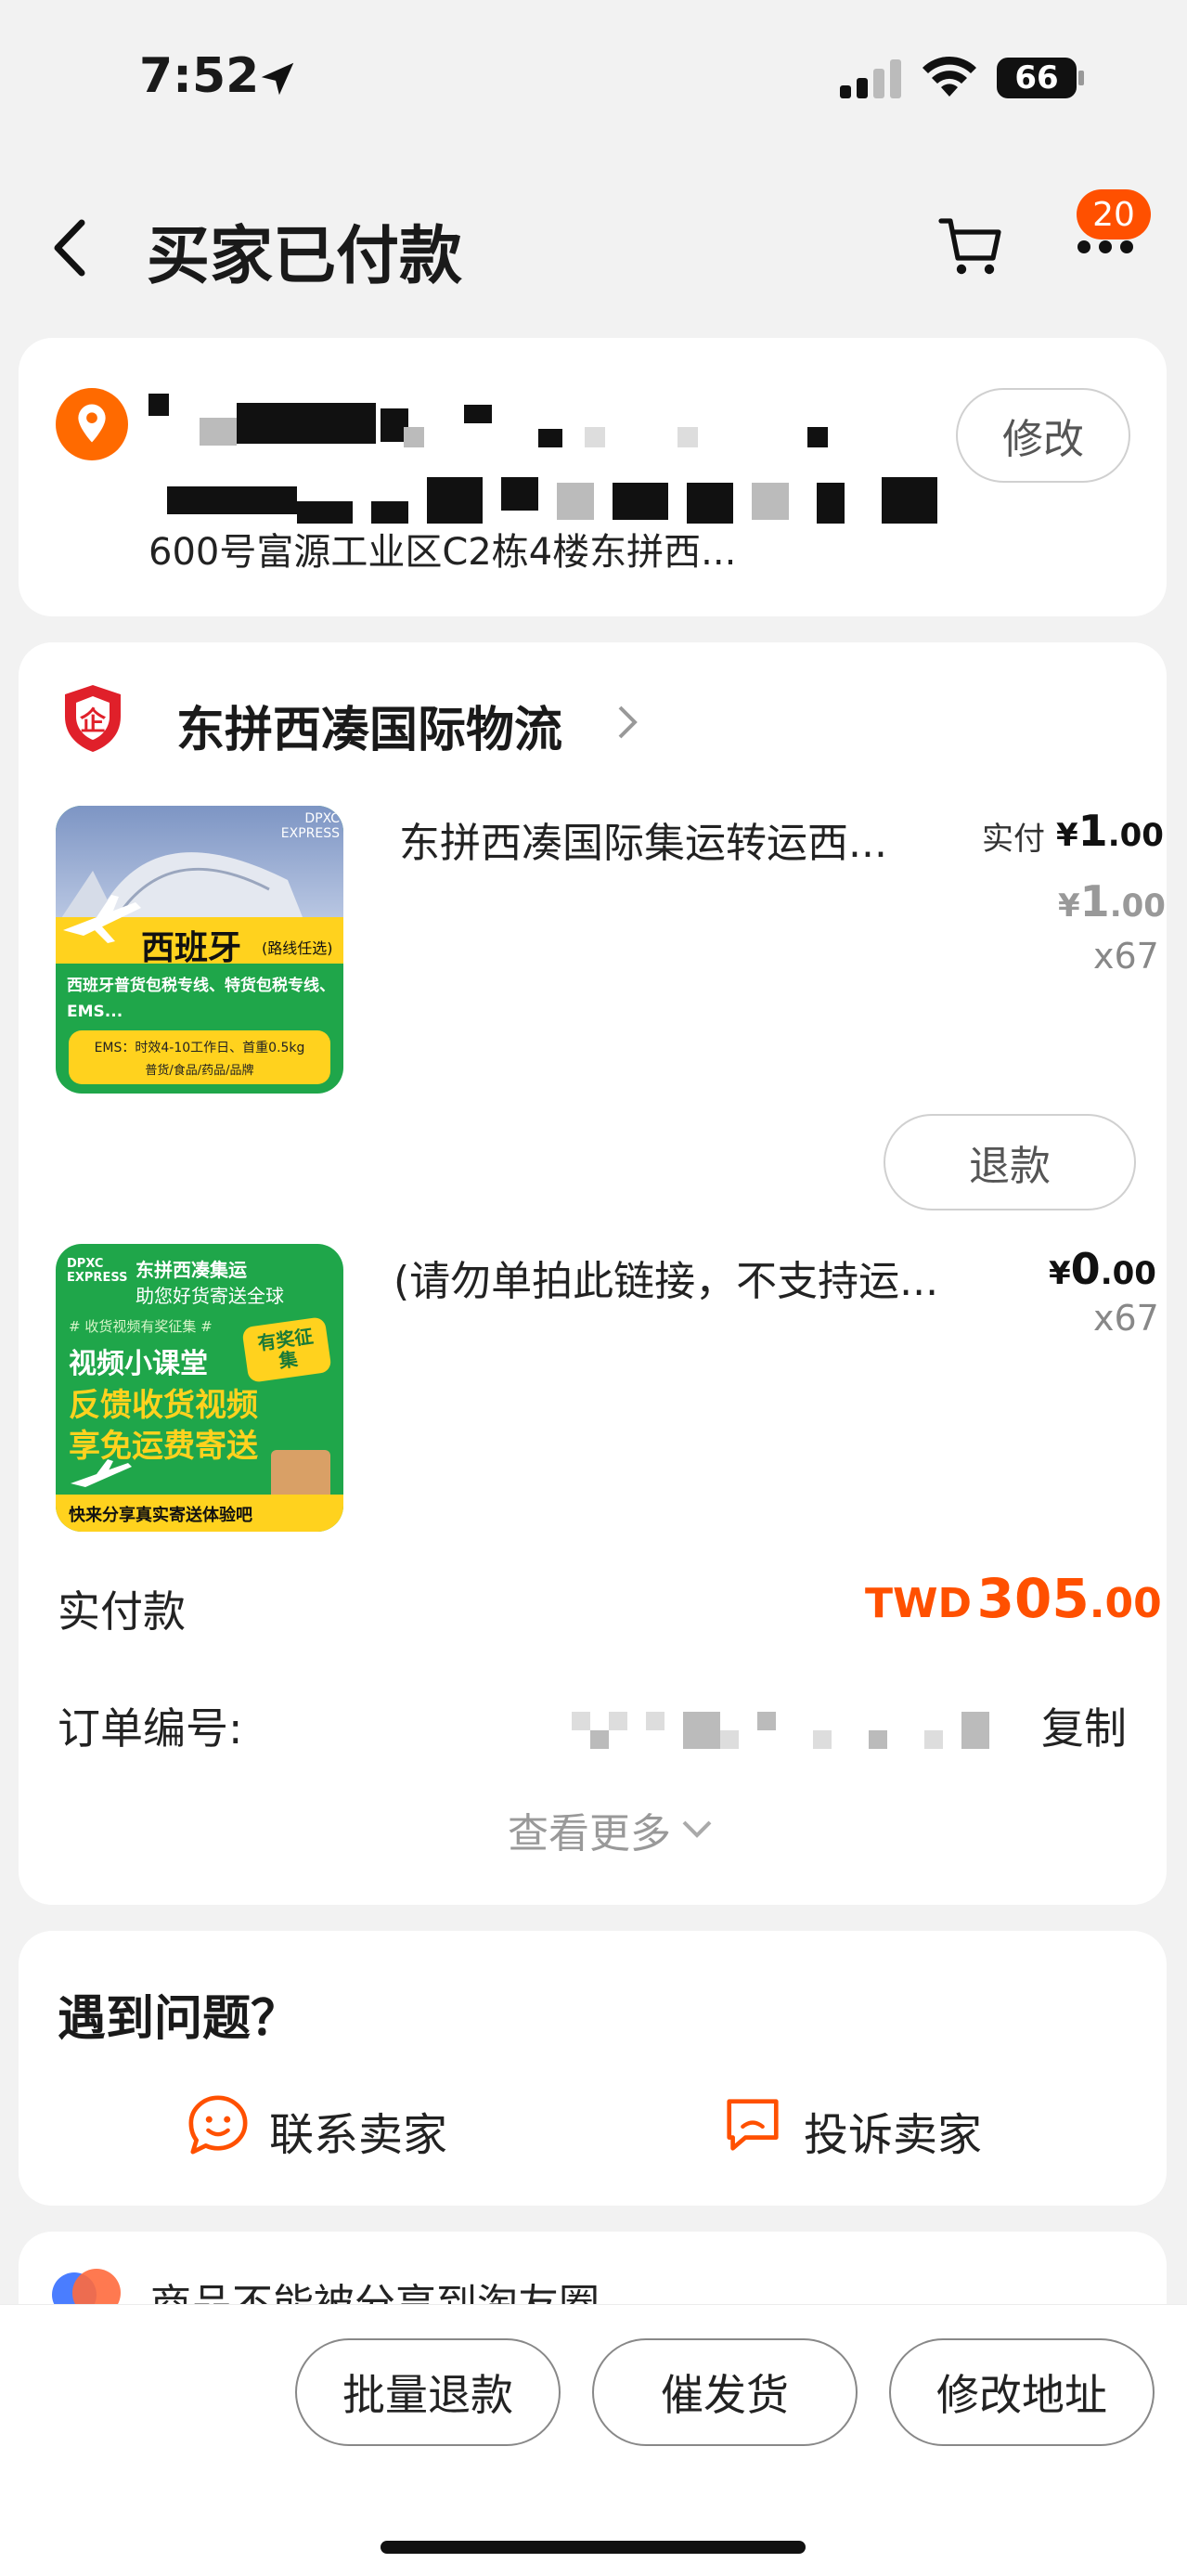 The height and width of the screenshot is (2576, 1187). What do you see at coordinates (358, 2135) in the screenshot?
I see `contact-seller-label: 联系卖家` at bounding box center [358, 2135].